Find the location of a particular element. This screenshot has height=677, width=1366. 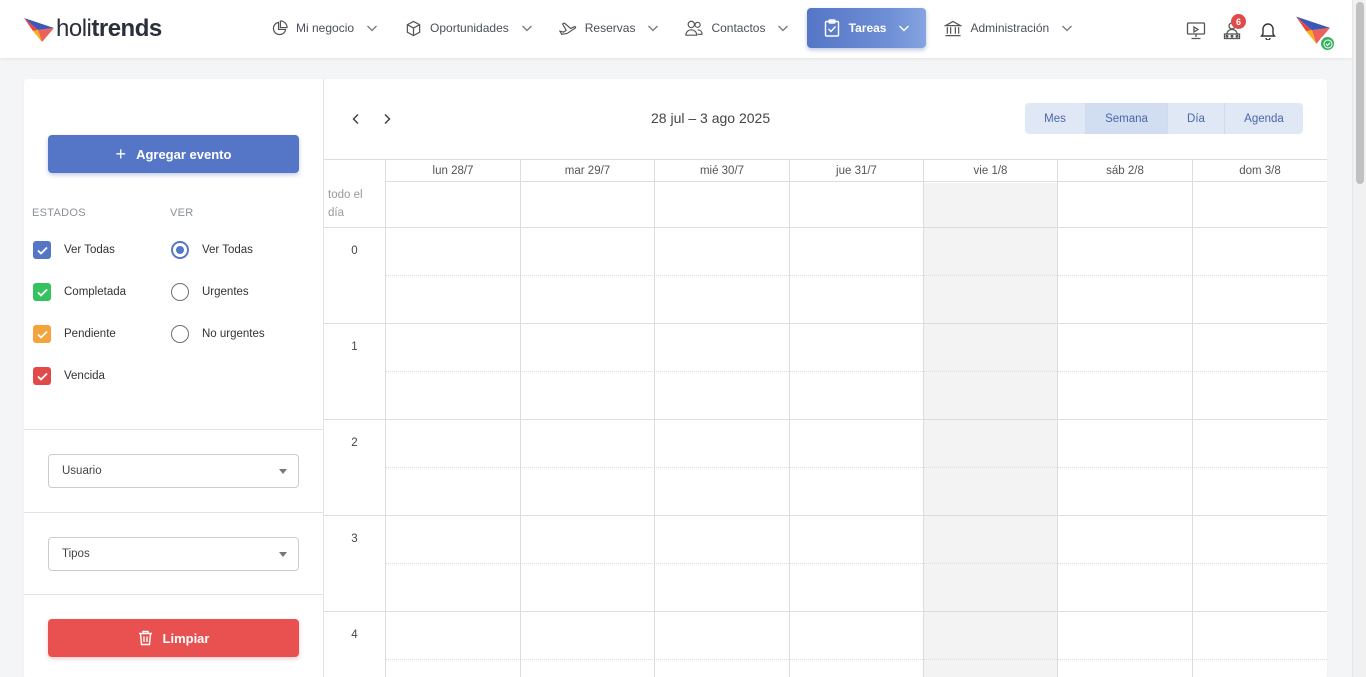

estado-vencida: Vencida is located at coordinates (69, 376).